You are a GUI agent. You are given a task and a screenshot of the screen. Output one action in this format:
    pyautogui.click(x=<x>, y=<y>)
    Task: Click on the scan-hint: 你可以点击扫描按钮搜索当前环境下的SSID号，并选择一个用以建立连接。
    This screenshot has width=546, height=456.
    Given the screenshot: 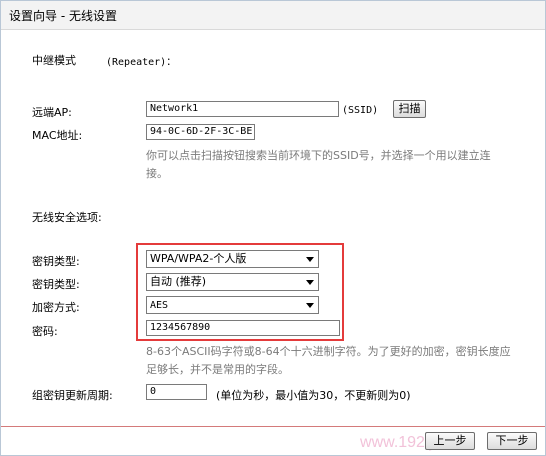 What is the action you would take?
    pyautogui.click(x=318, y=164)
    